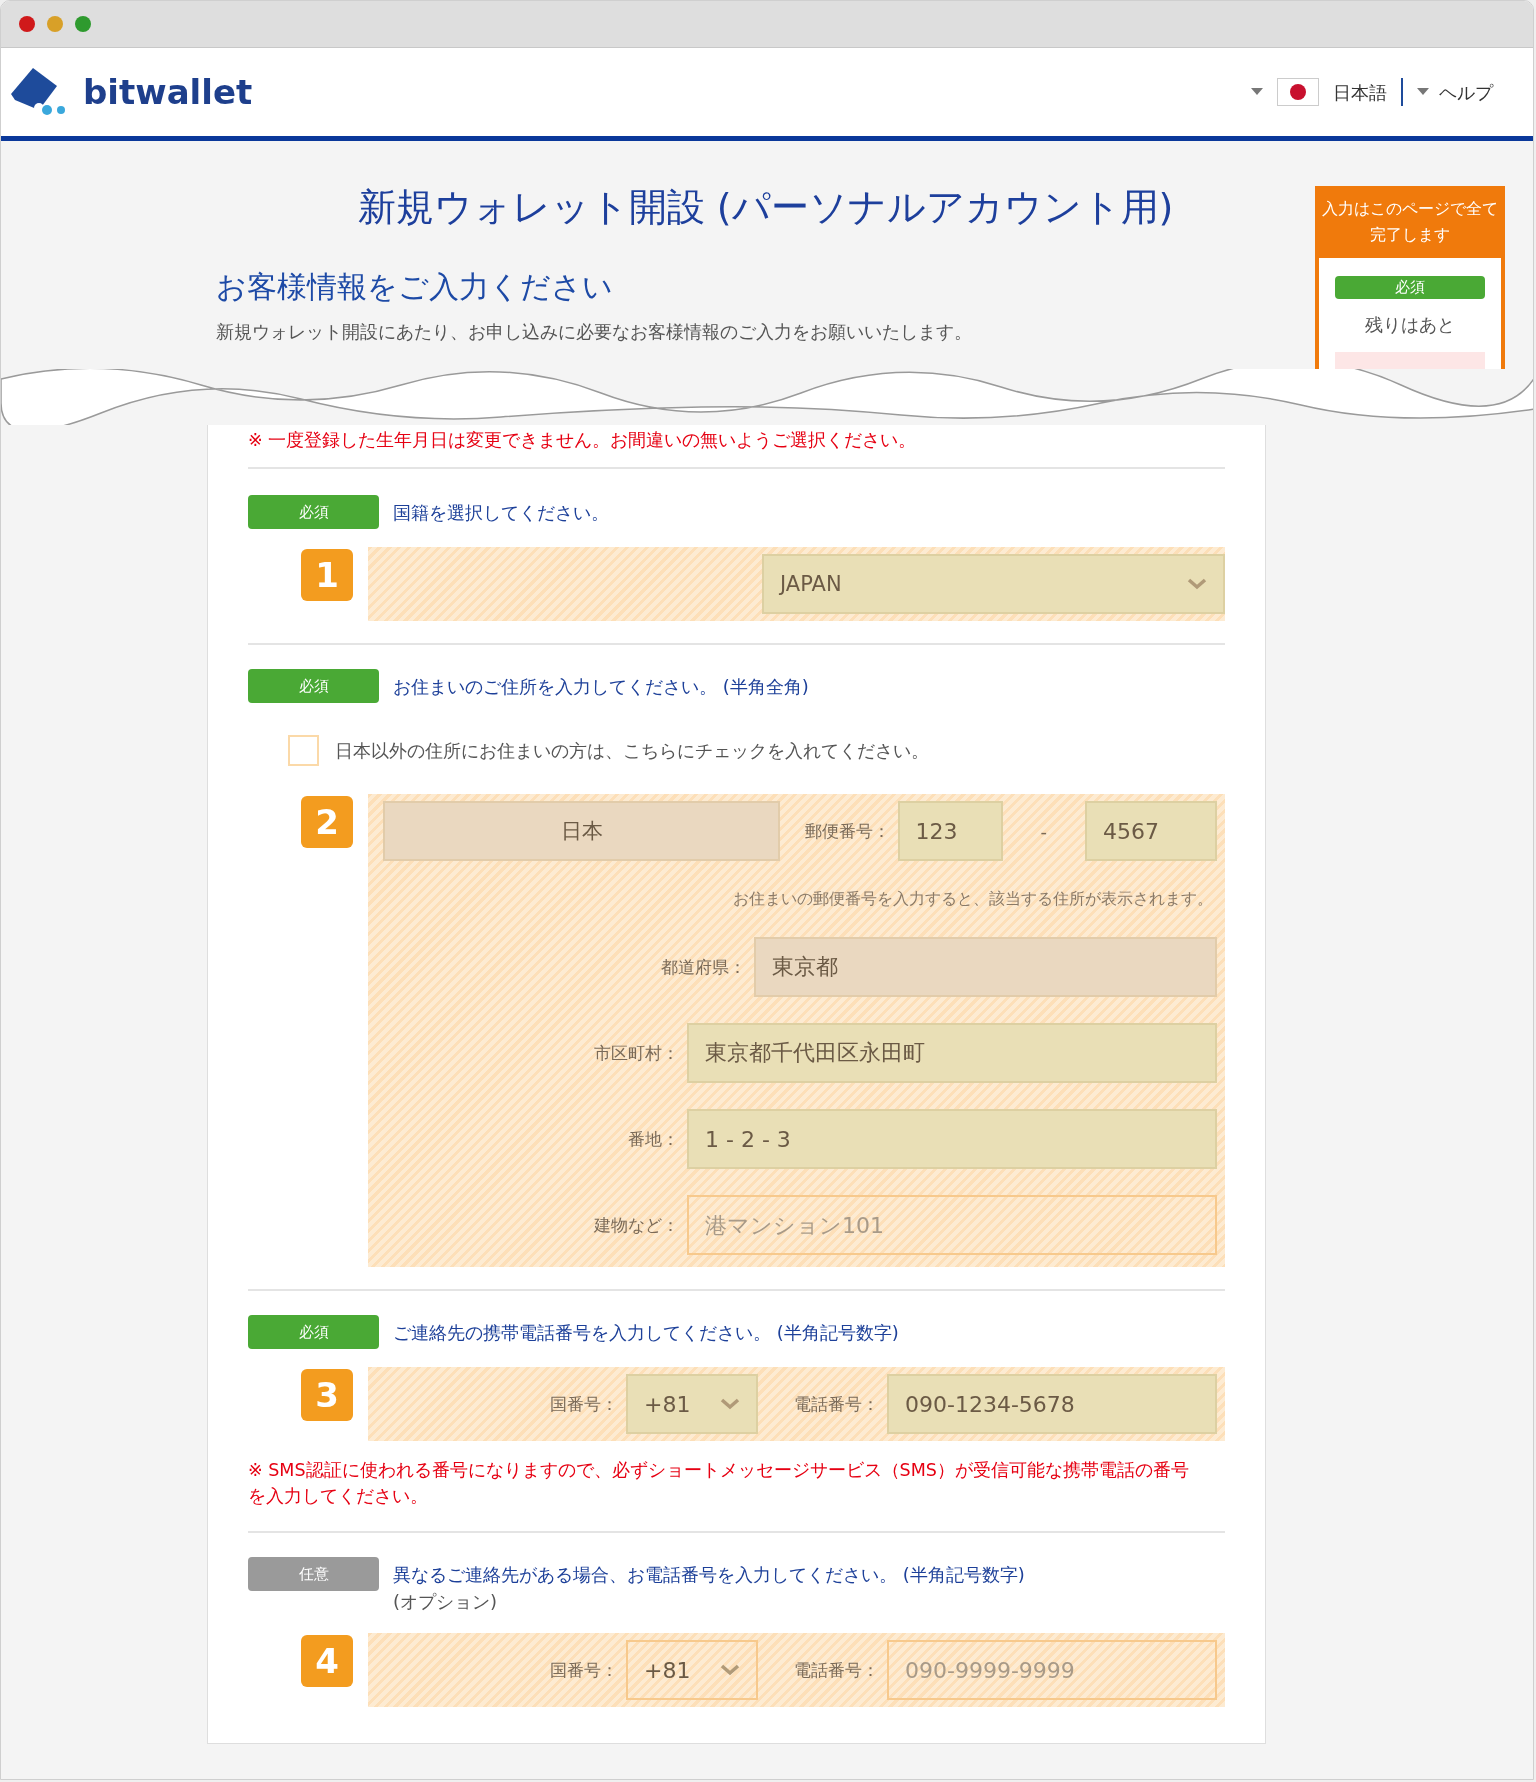 This screenshot has height=1782, width=1536. Describe the element at coordinates (952, 1139) in the screenshot. I see `text-field: 1 - 2 - 3` at that location.